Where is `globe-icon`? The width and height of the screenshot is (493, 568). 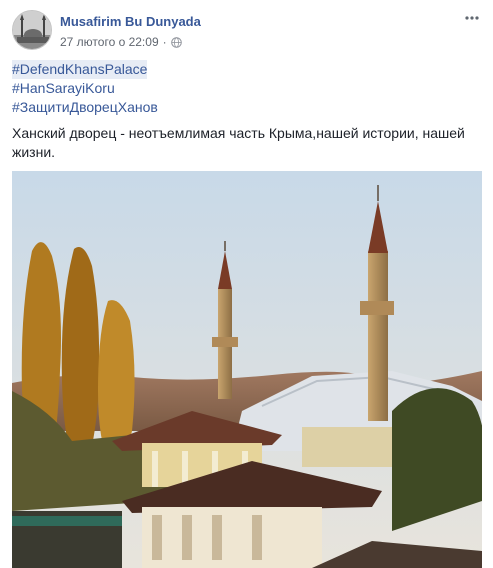 globe-icon is located at coordinates (176, 42).